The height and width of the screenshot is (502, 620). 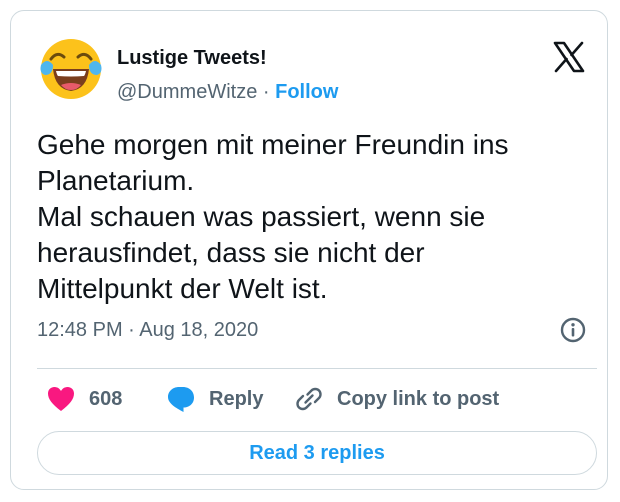 What do you see at coordinates (116, 180) in the screenshot?
I see `tweet-line: Planetarium.` at bounding box center [116, 180].